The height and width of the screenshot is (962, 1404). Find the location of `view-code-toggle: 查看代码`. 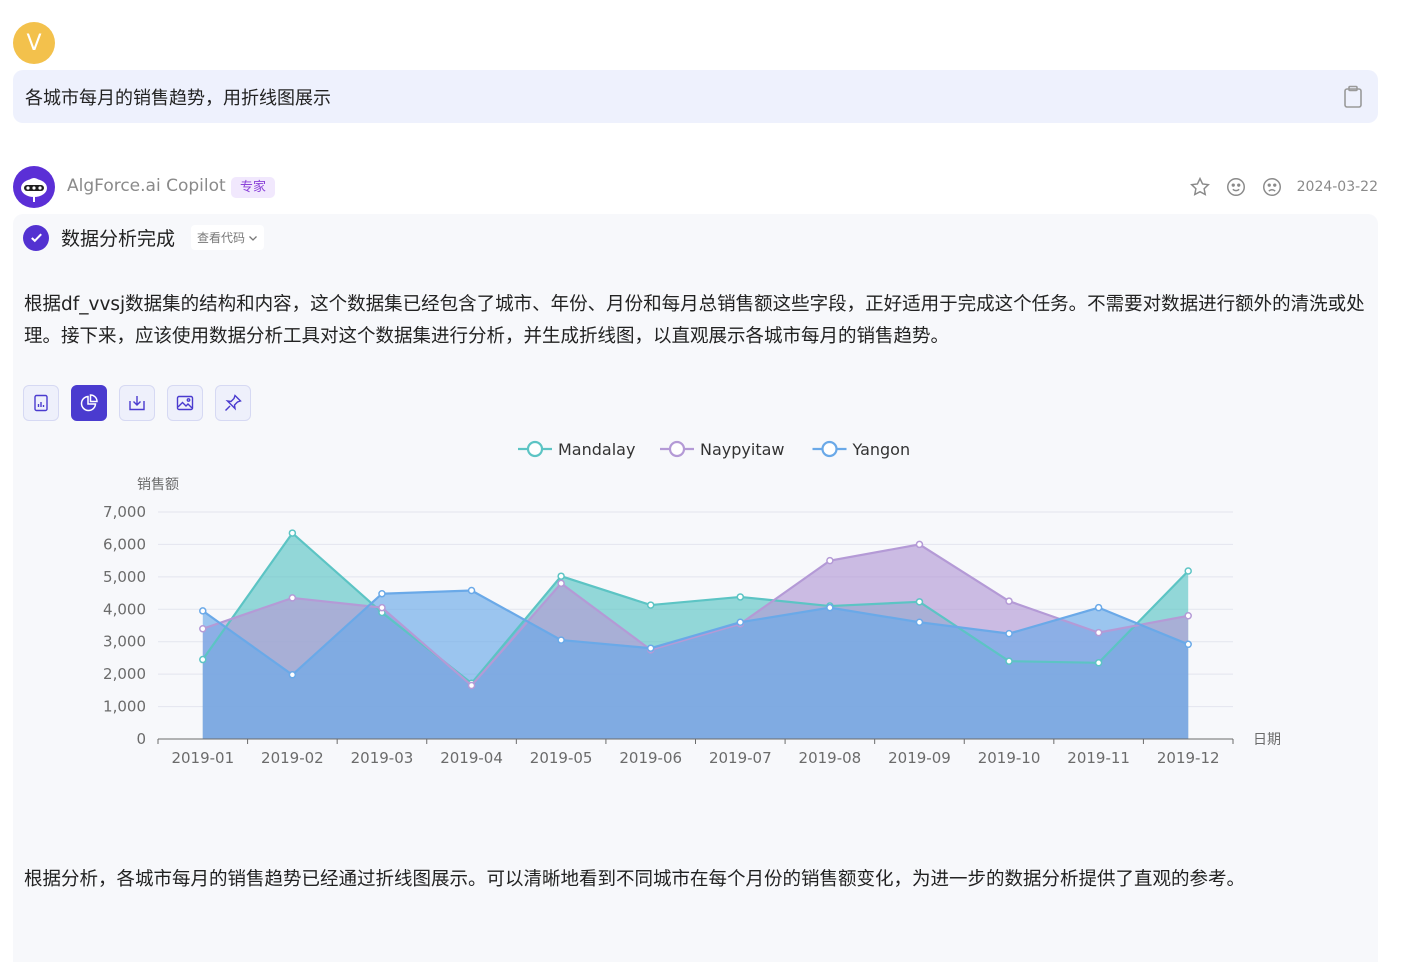

view-code-toggle: 查看代码 is located at coordinates (228, 237).